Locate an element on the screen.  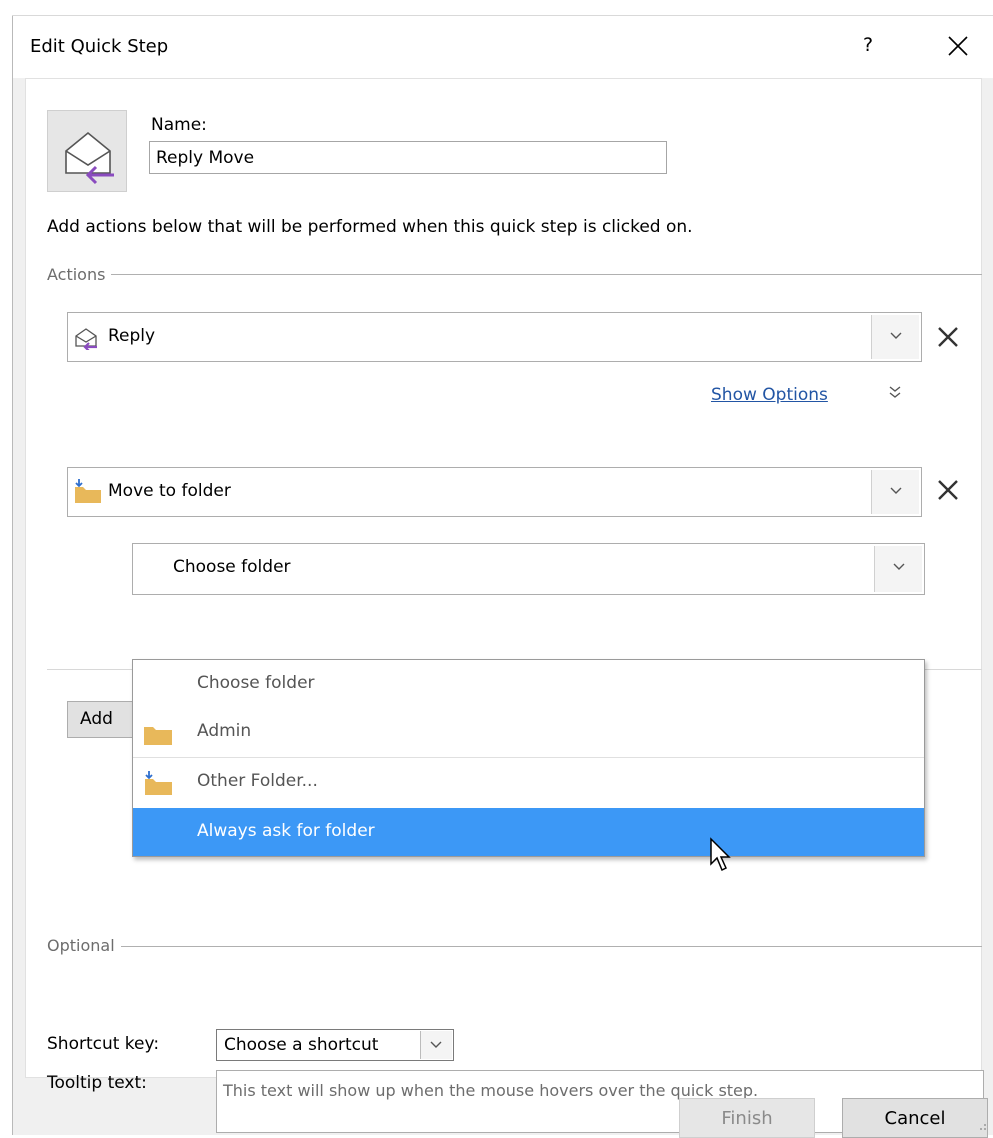
actions-section-label: Actions is located at coordinates (79, 274).